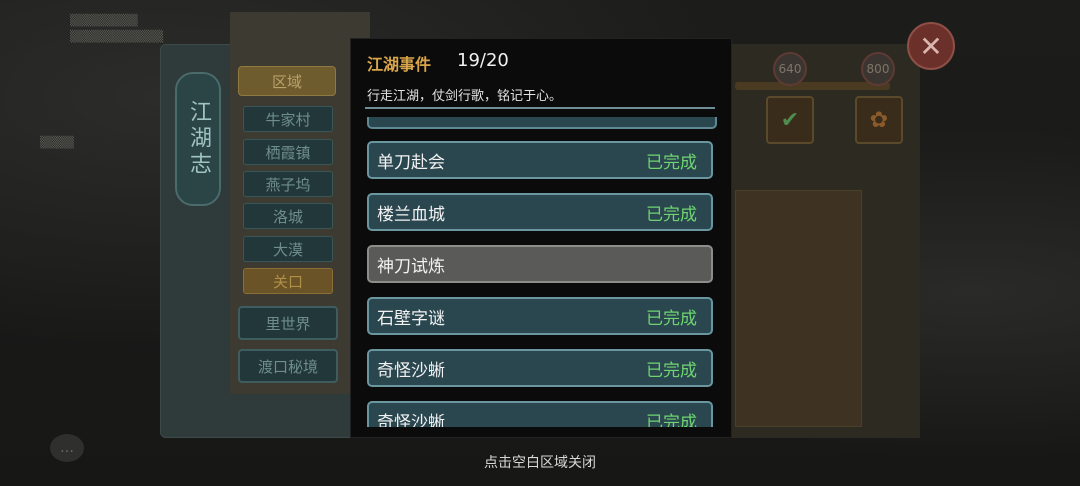  I want to click on book-title: 江湖志, so click(198, 139).